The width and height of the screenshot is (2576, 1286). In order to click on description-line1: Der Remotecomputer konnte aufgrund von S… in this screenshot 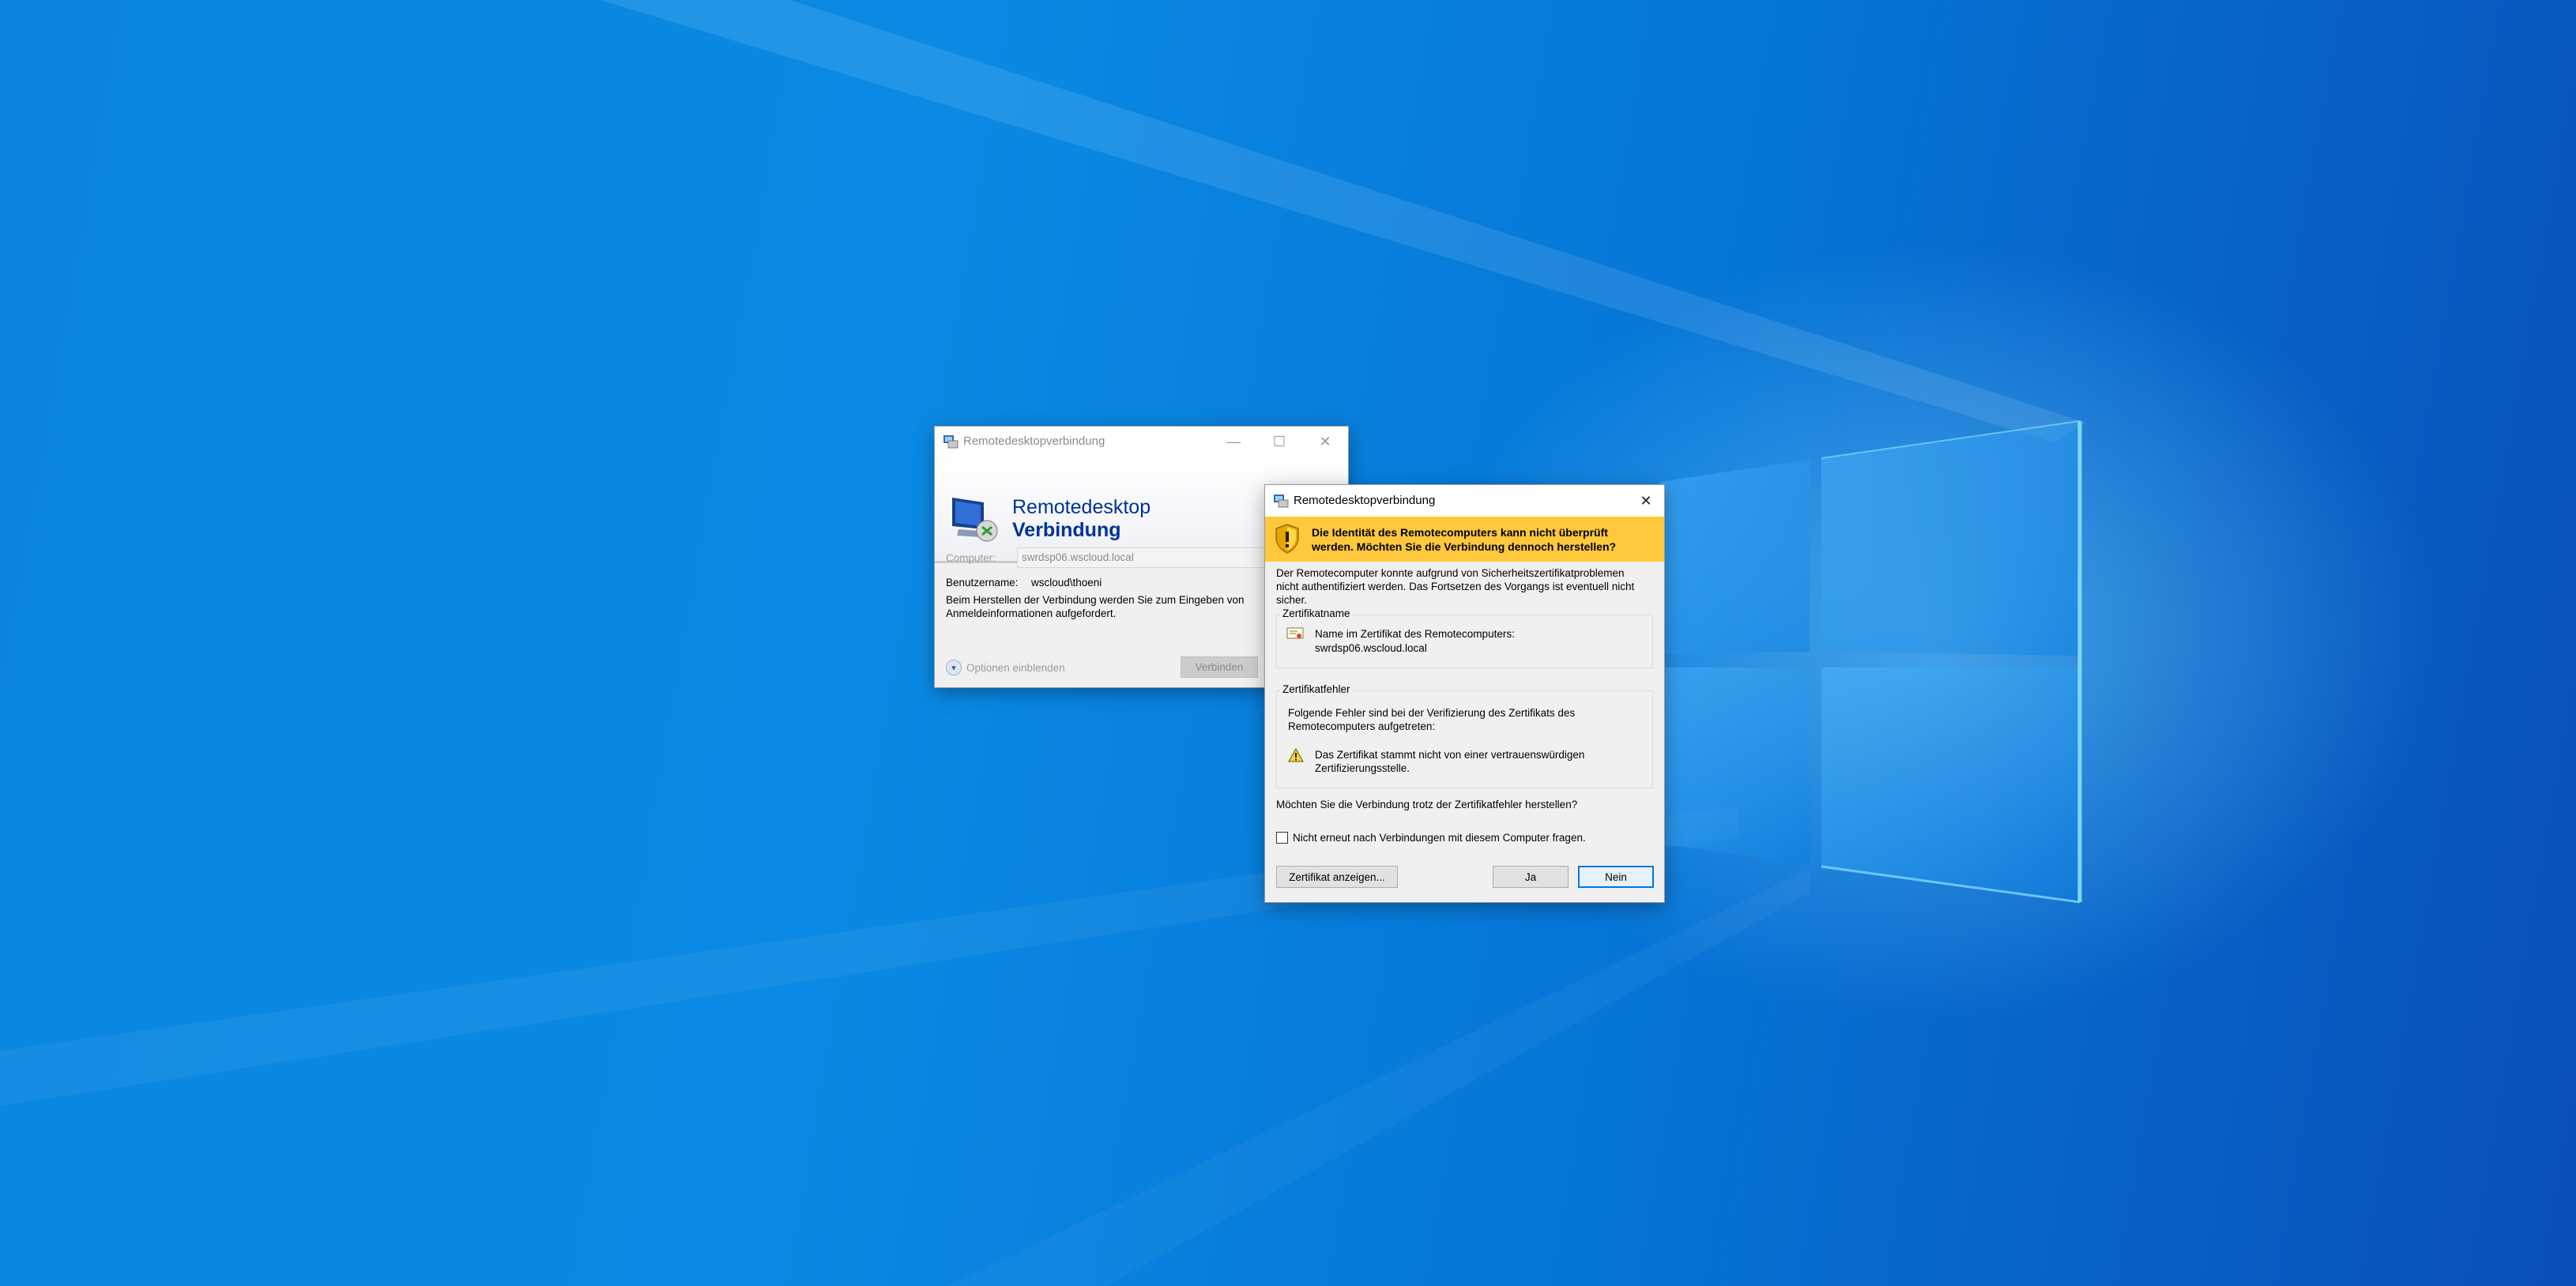, I will do `click(1450, 573)`.